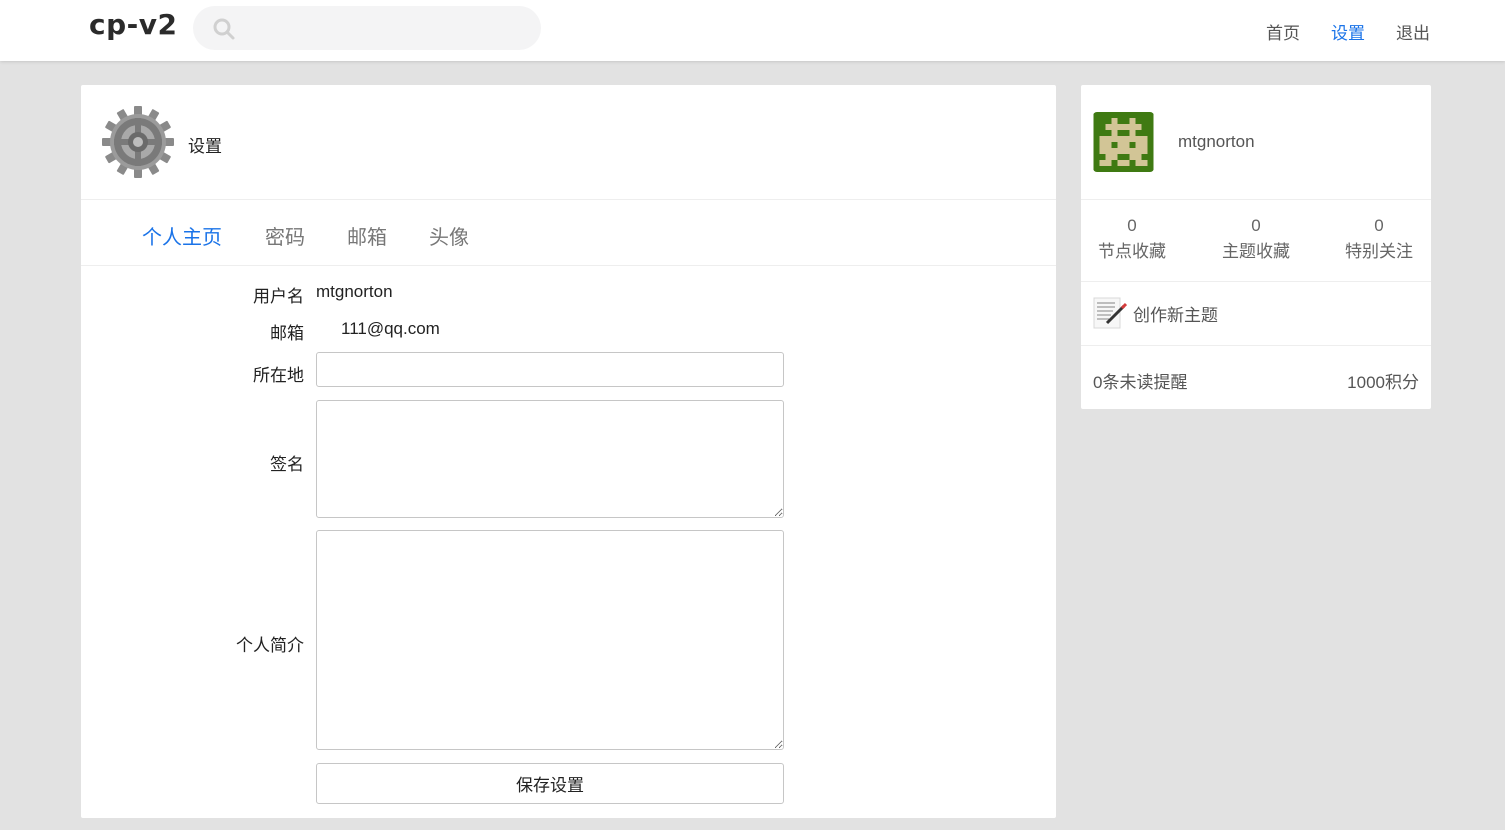  What do you see at coordinates (550, 640) in the screenshot?
I see `bio-textarea` at bounding box center [550, 640].